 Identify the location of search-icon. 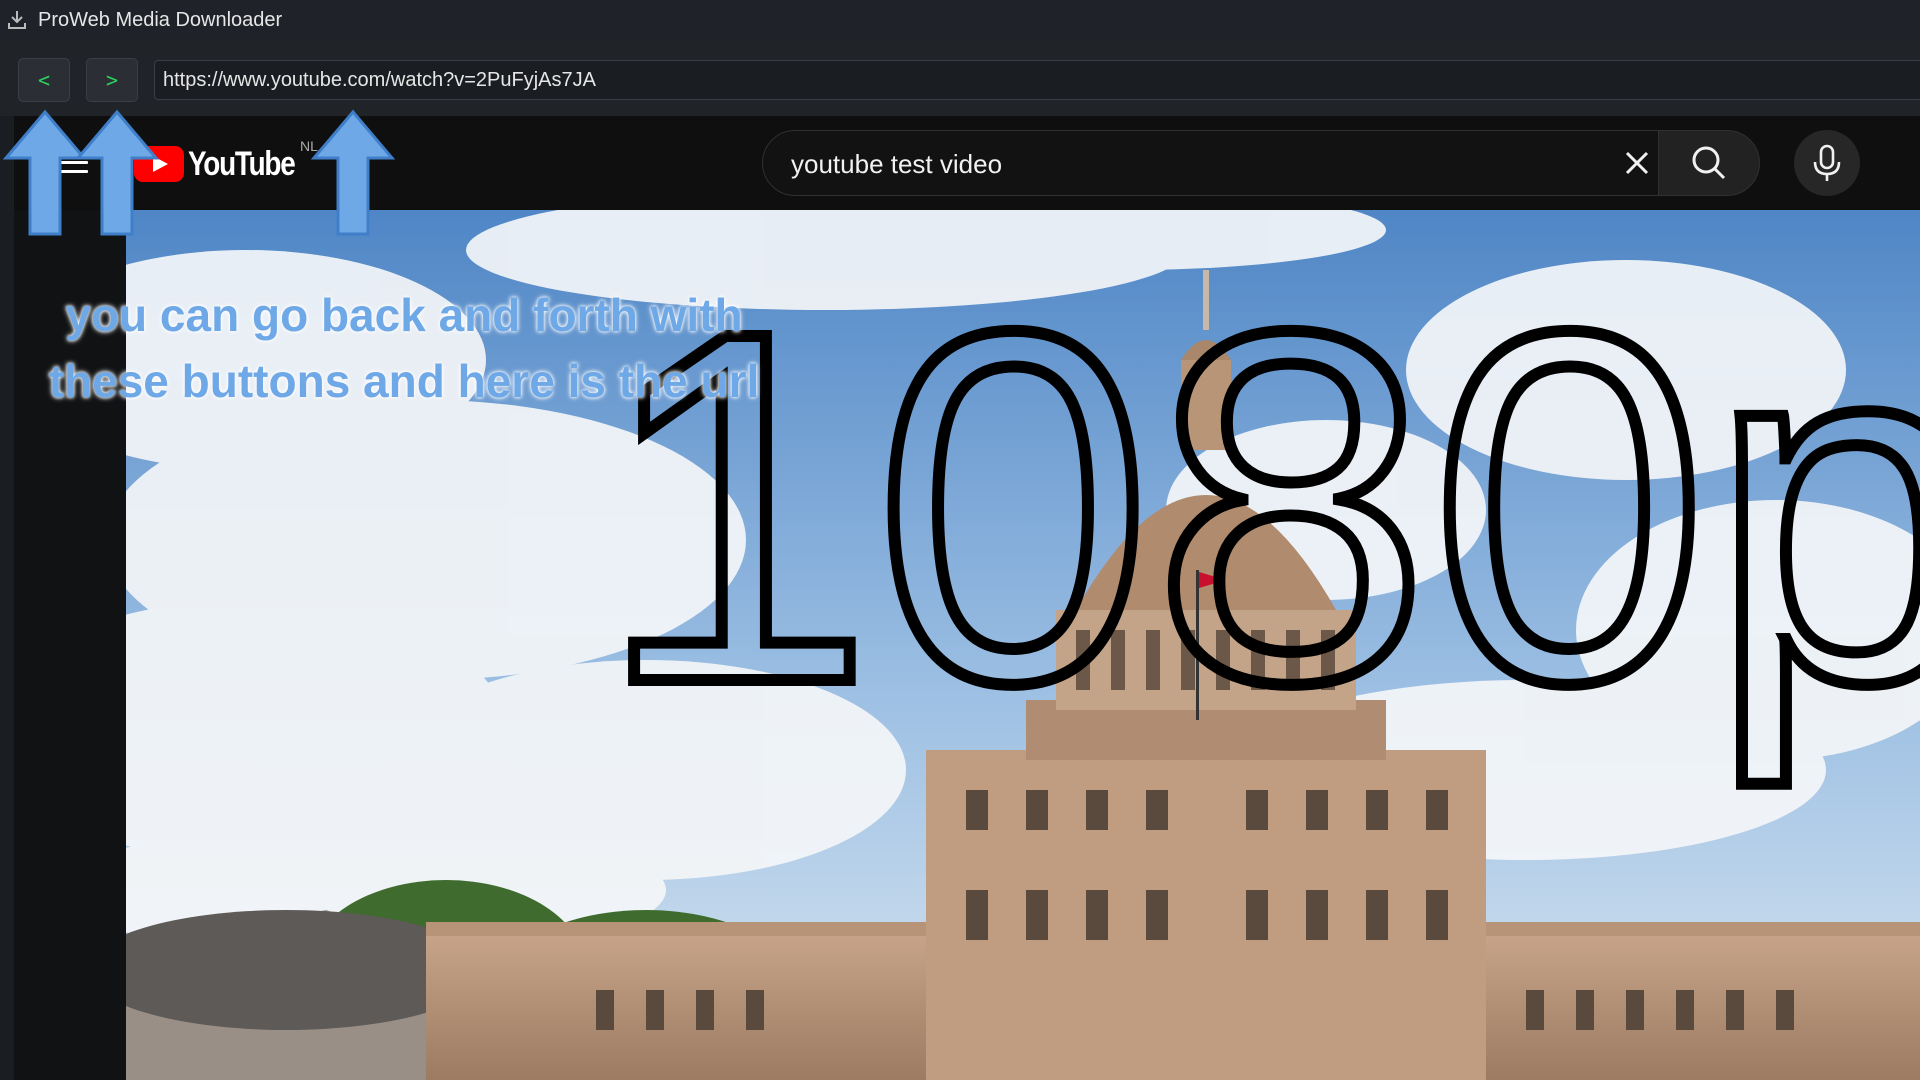
(1709, 163).